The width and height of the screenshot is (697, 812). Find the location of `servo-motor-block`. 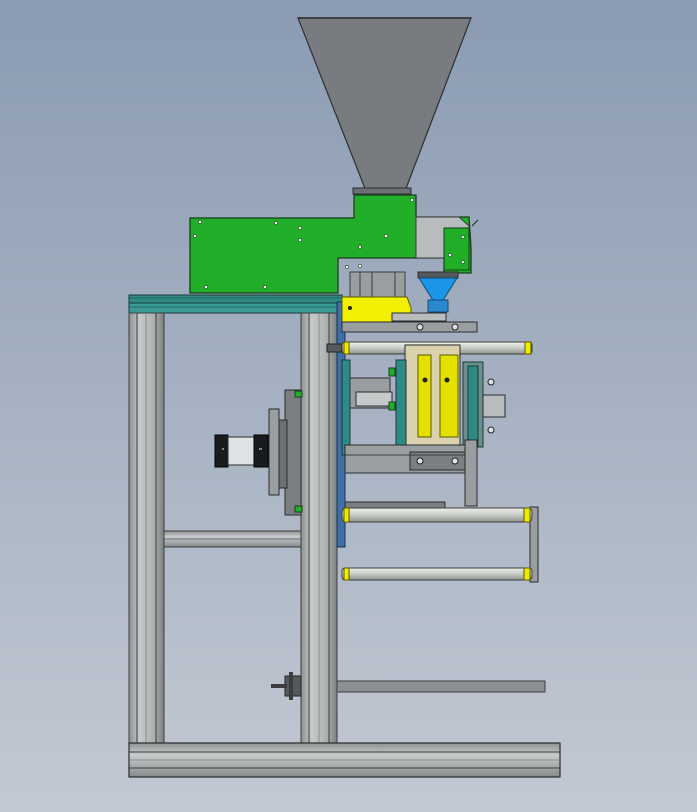

servo-motor-block is located at coordinates (377, 286).